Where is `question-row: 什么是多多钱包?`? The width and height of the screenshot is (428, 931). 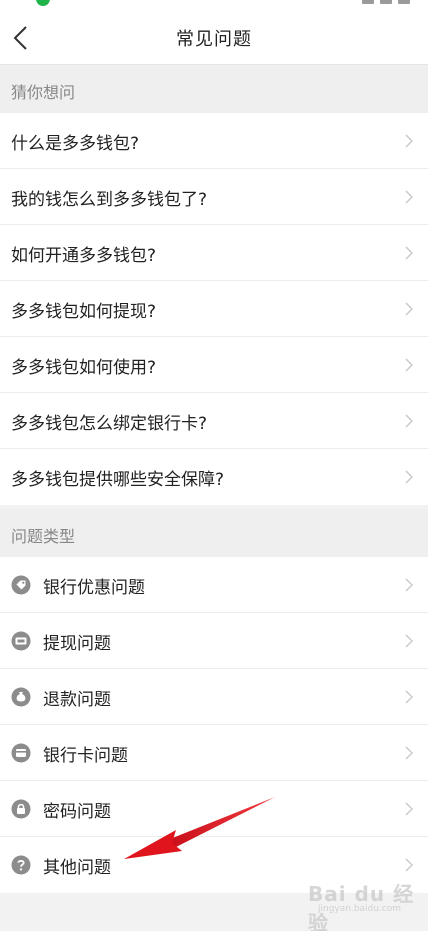
question-row: 什么是多多钱包? is located at coordinates (214, 141).